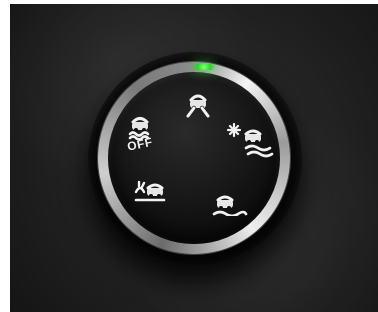  What do you see at coordinates (150, 189) in the screenshot?
I see `mud-mode-icon` at bounding box center [150, 189].